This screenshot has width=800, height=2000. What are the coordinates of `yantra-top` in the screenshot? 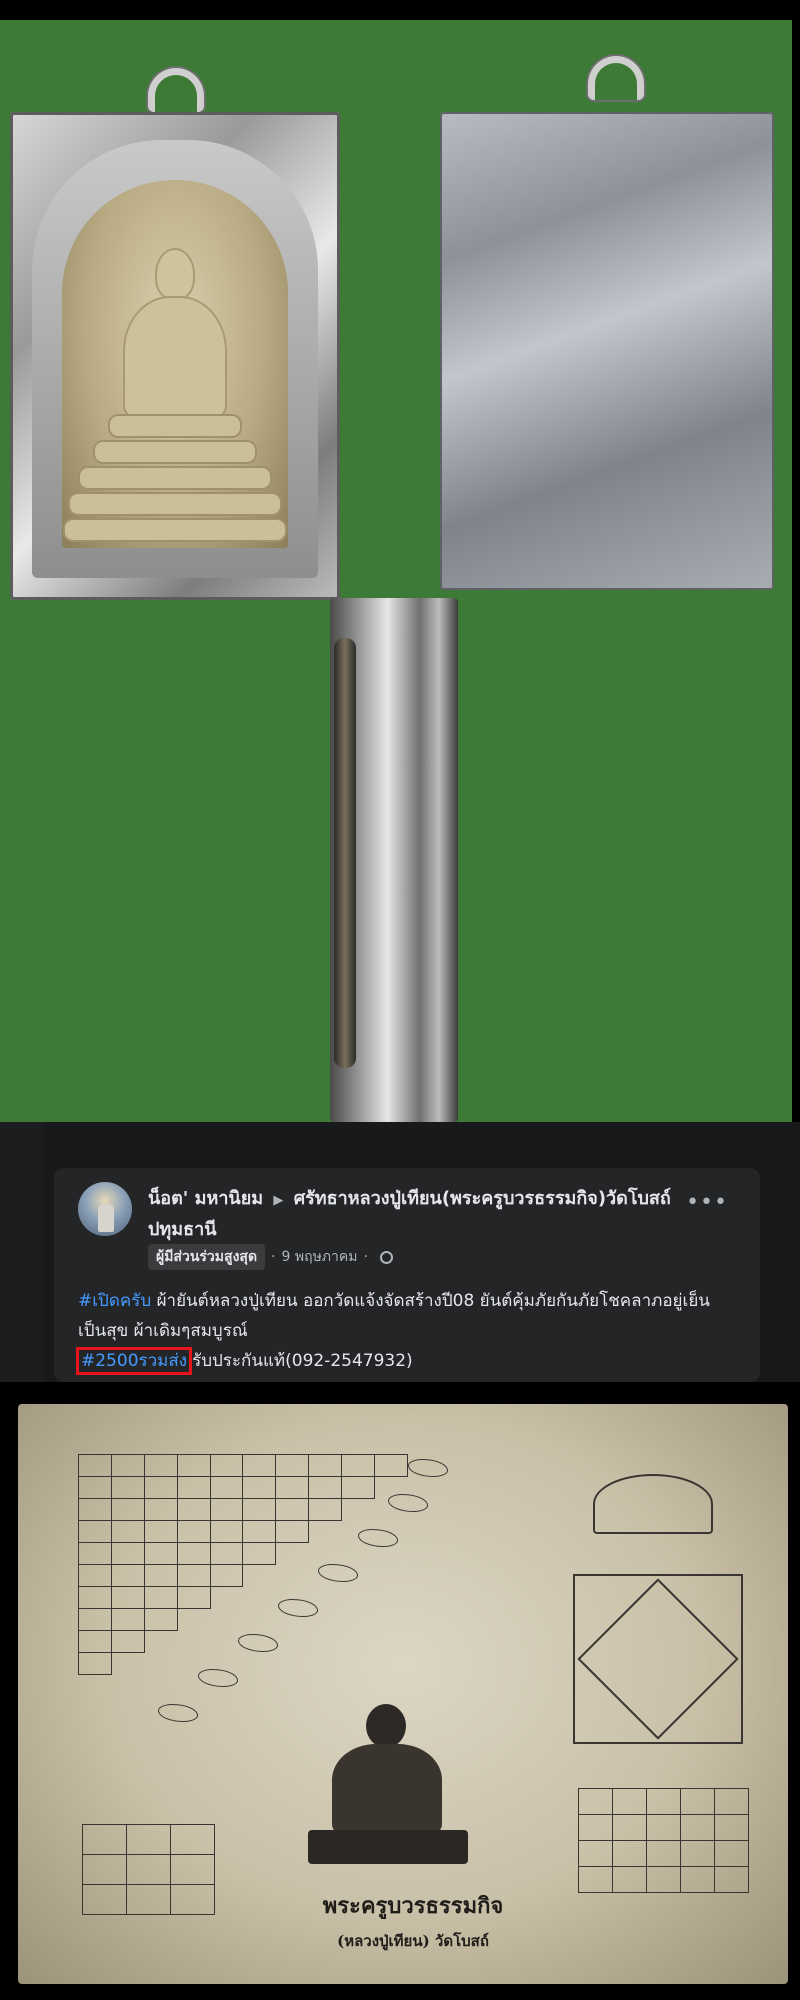 It's located at (653, 1504).